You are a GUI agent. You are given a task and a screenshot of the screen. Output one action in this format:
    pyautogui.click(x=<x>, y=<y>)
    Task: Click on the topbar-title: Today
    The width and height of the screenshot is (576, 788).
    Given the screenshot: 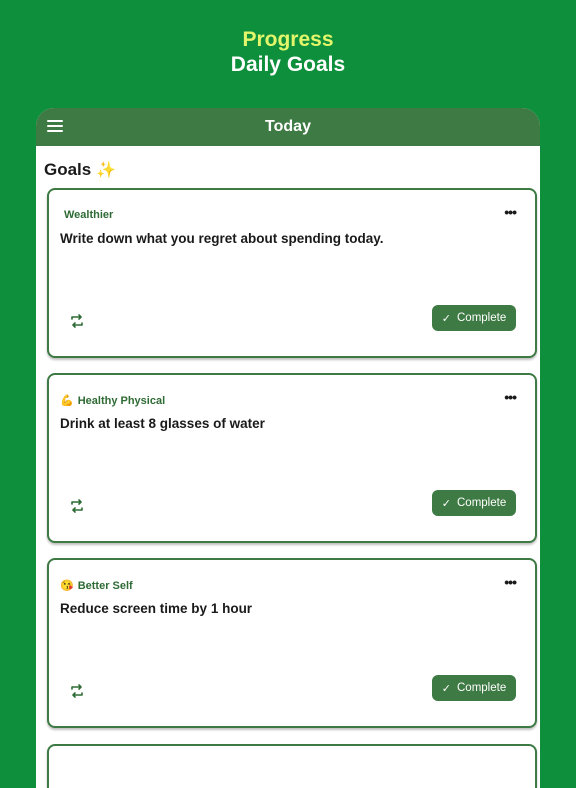 What is the action you would take?
    pyautogui.click(x=288, y=126)
    